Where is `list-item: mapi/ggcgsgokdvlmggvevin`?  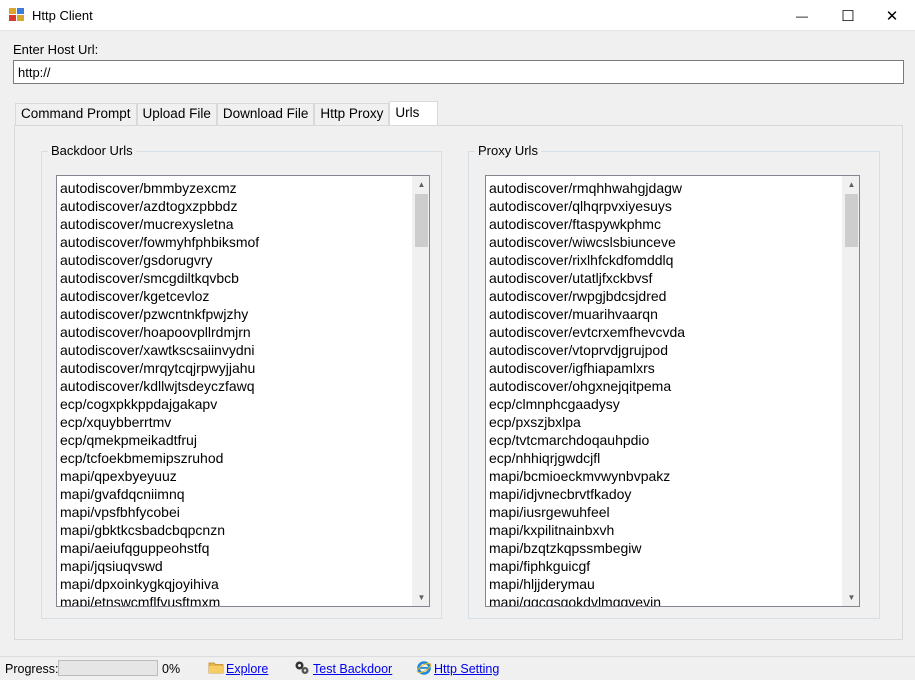 list-item: mapi/ggcgsgokdvlmggvevin is located at coordinates (664, 599).